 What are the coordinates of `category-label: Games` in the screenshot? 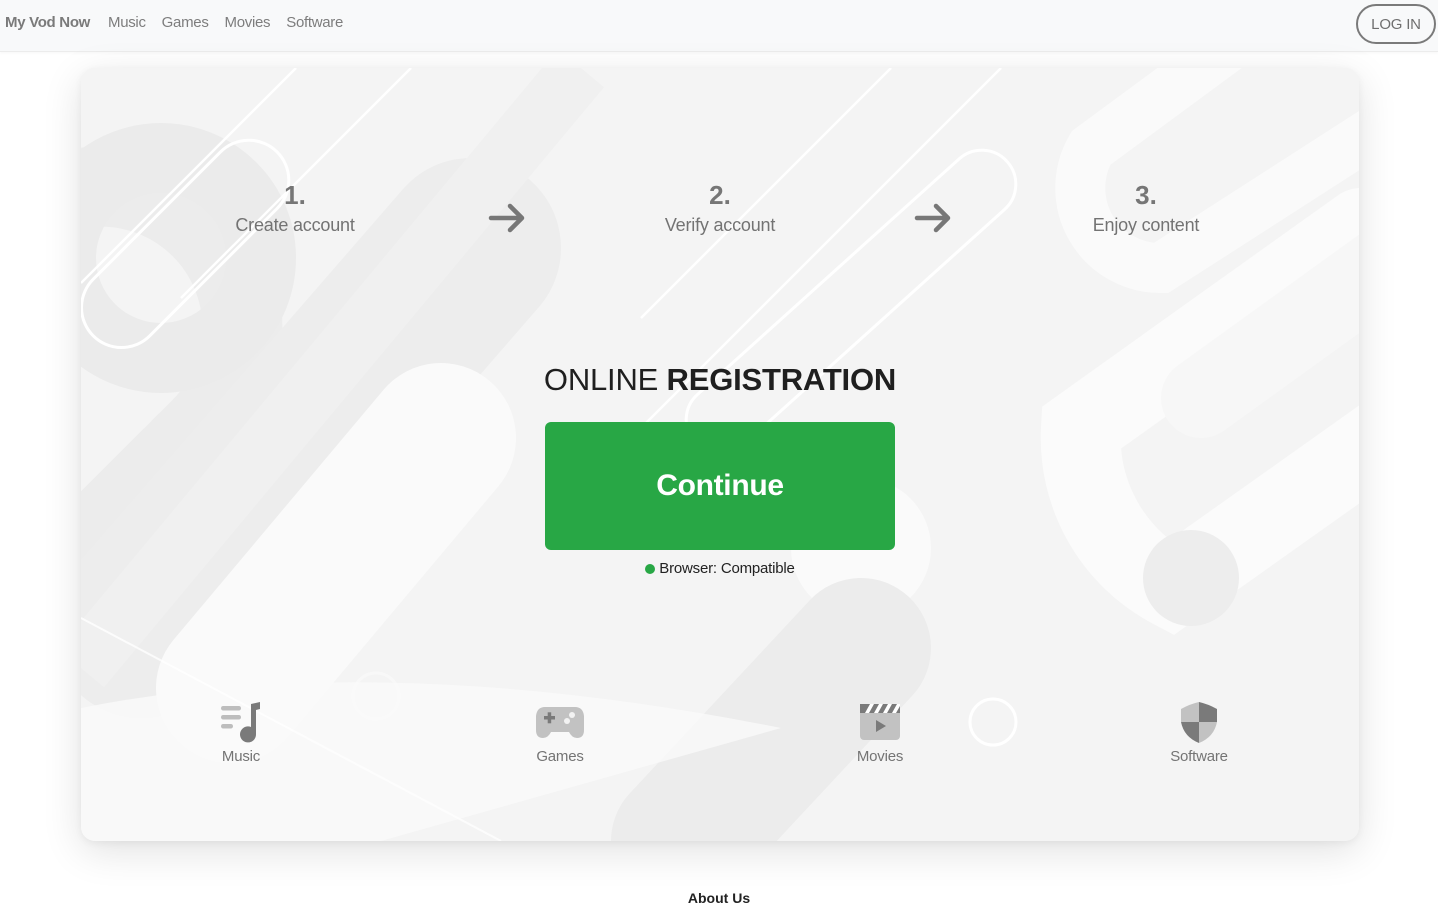 It's located at (560, 756).